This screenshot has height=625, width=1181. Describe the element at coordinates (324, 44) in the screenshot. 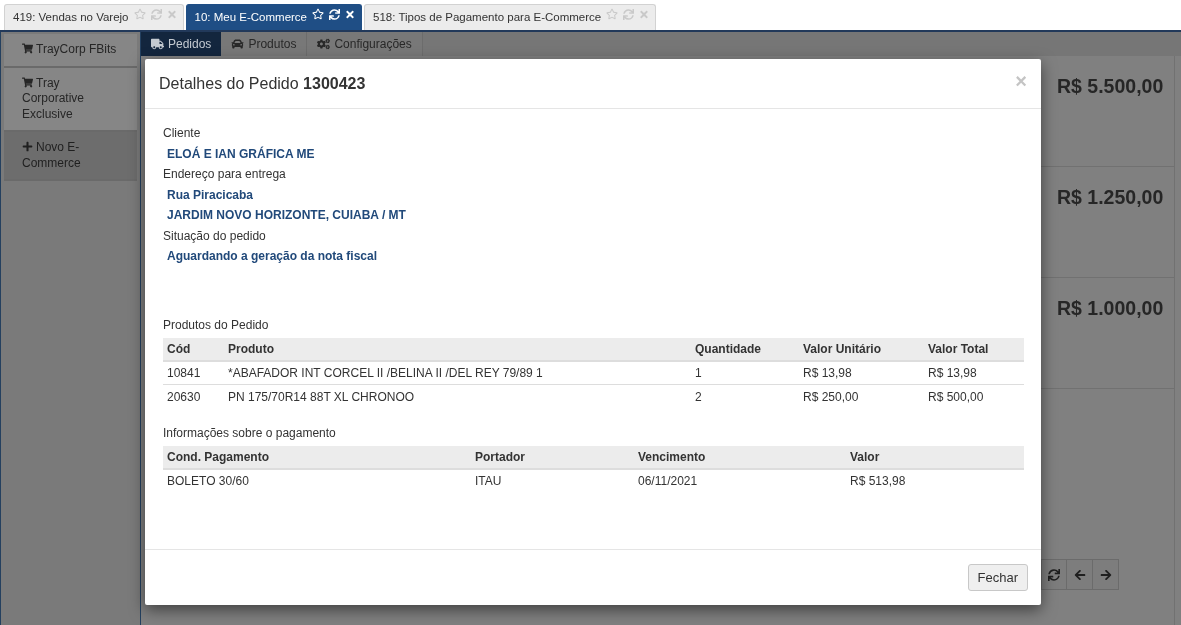

I see `gears-icon` at that location.